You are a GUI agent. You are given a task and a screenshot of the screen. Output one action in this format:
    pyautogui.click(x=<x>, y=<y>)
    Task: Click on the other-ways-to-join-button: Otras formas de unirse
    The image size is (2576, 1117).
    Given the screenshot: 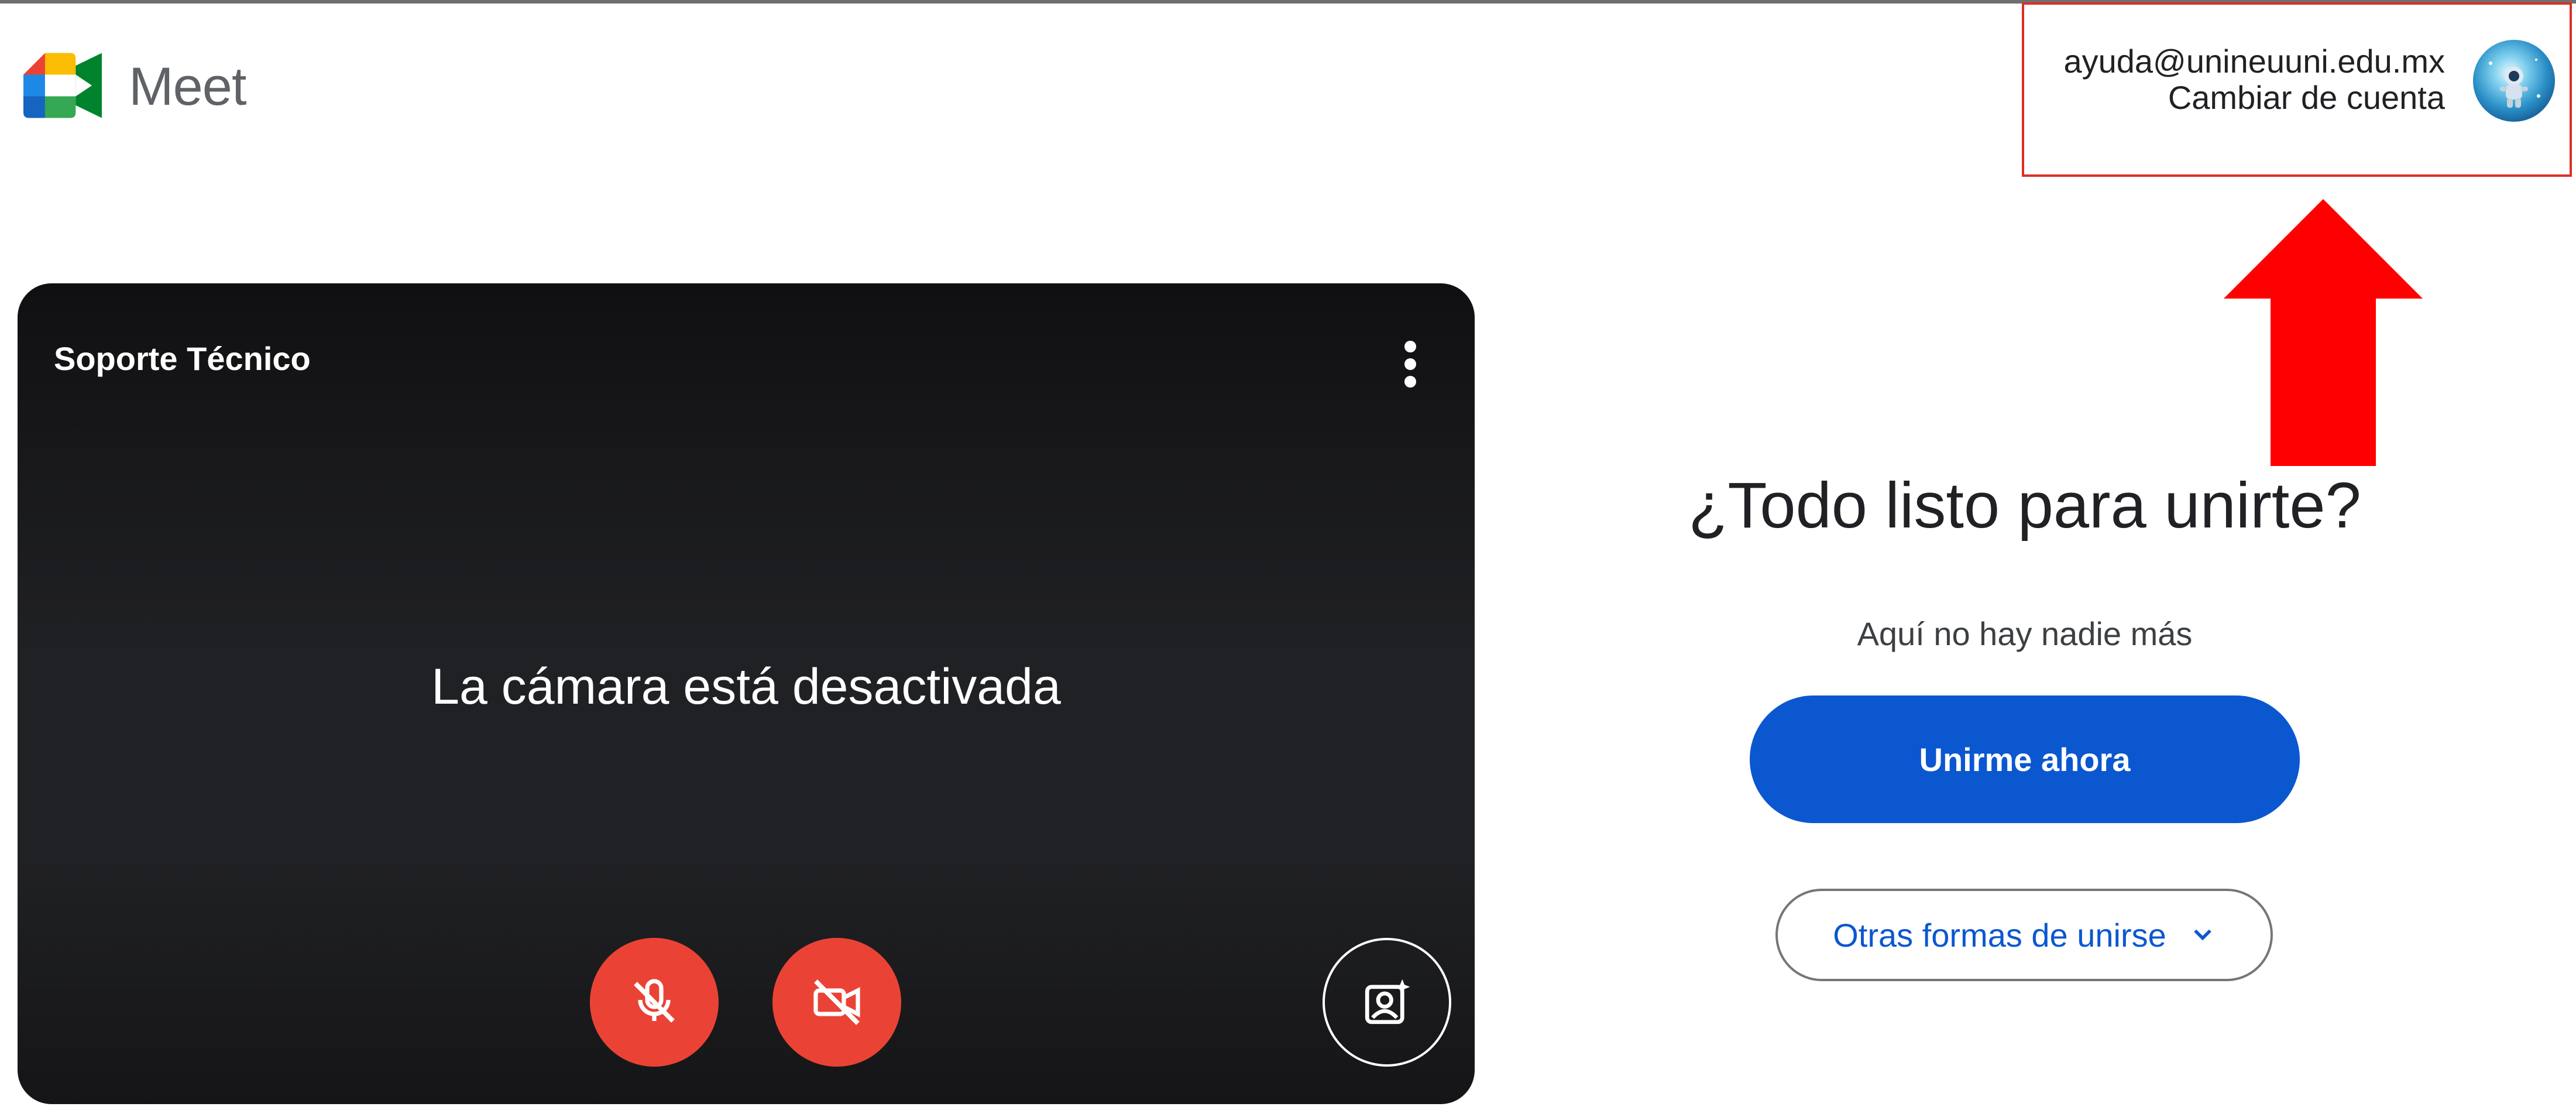 What is the action you would take?
    pyautogui.click(x=2024, y=935)
    